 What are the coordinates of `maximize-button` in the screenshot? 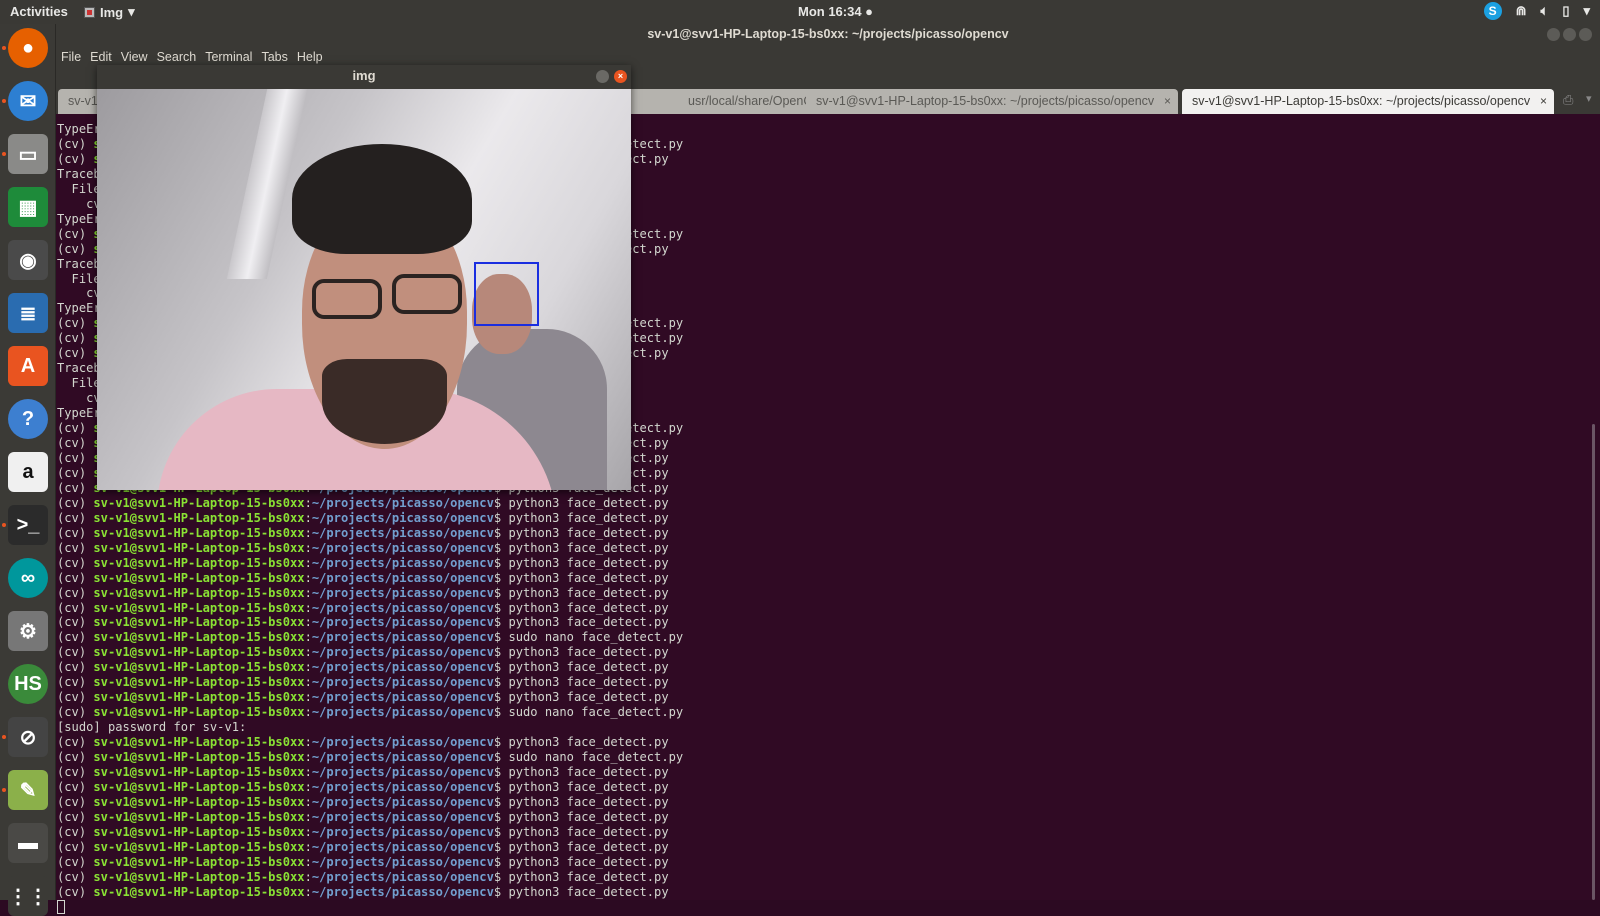 It's located at (1569, 34).